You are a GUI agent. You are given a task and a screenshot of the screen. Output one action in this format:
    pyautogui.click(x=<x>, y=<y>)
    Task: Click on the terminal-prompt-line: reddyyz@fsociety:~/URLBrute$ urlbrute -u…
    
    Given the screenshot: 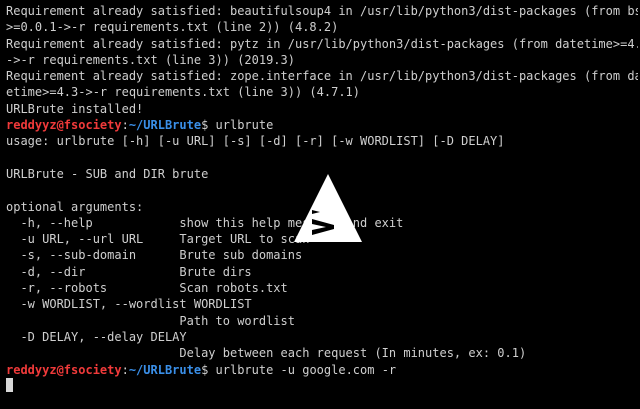 What is the action you would take?
    pyautogui.click(x=322, y=370)
    